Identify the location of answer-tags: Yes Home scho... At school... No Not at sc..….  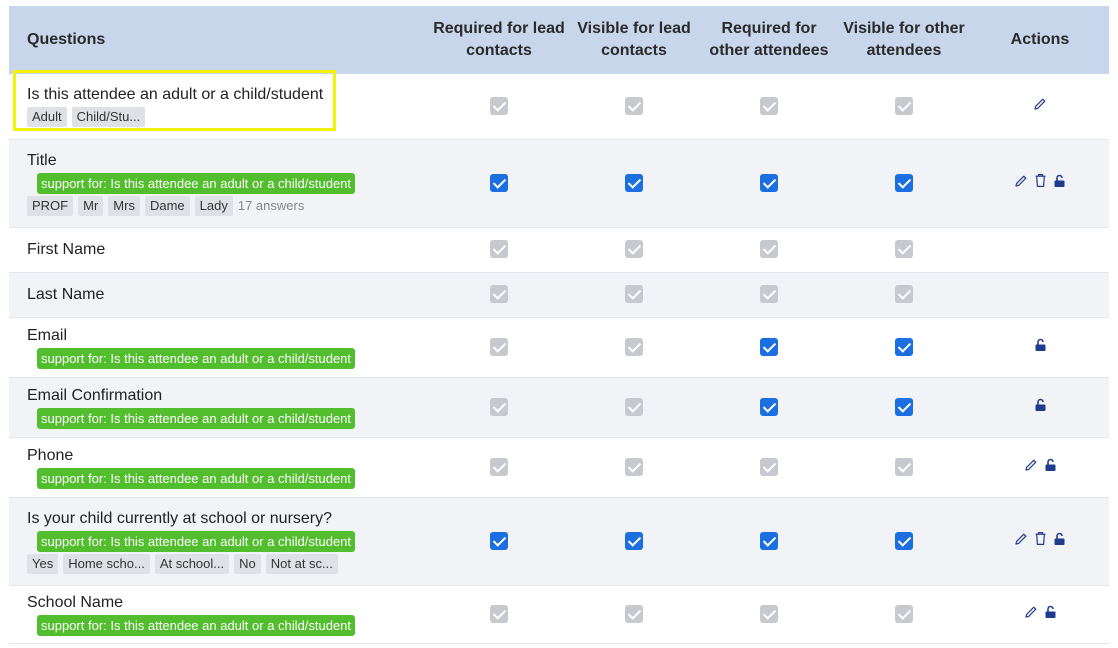
(228, 563).